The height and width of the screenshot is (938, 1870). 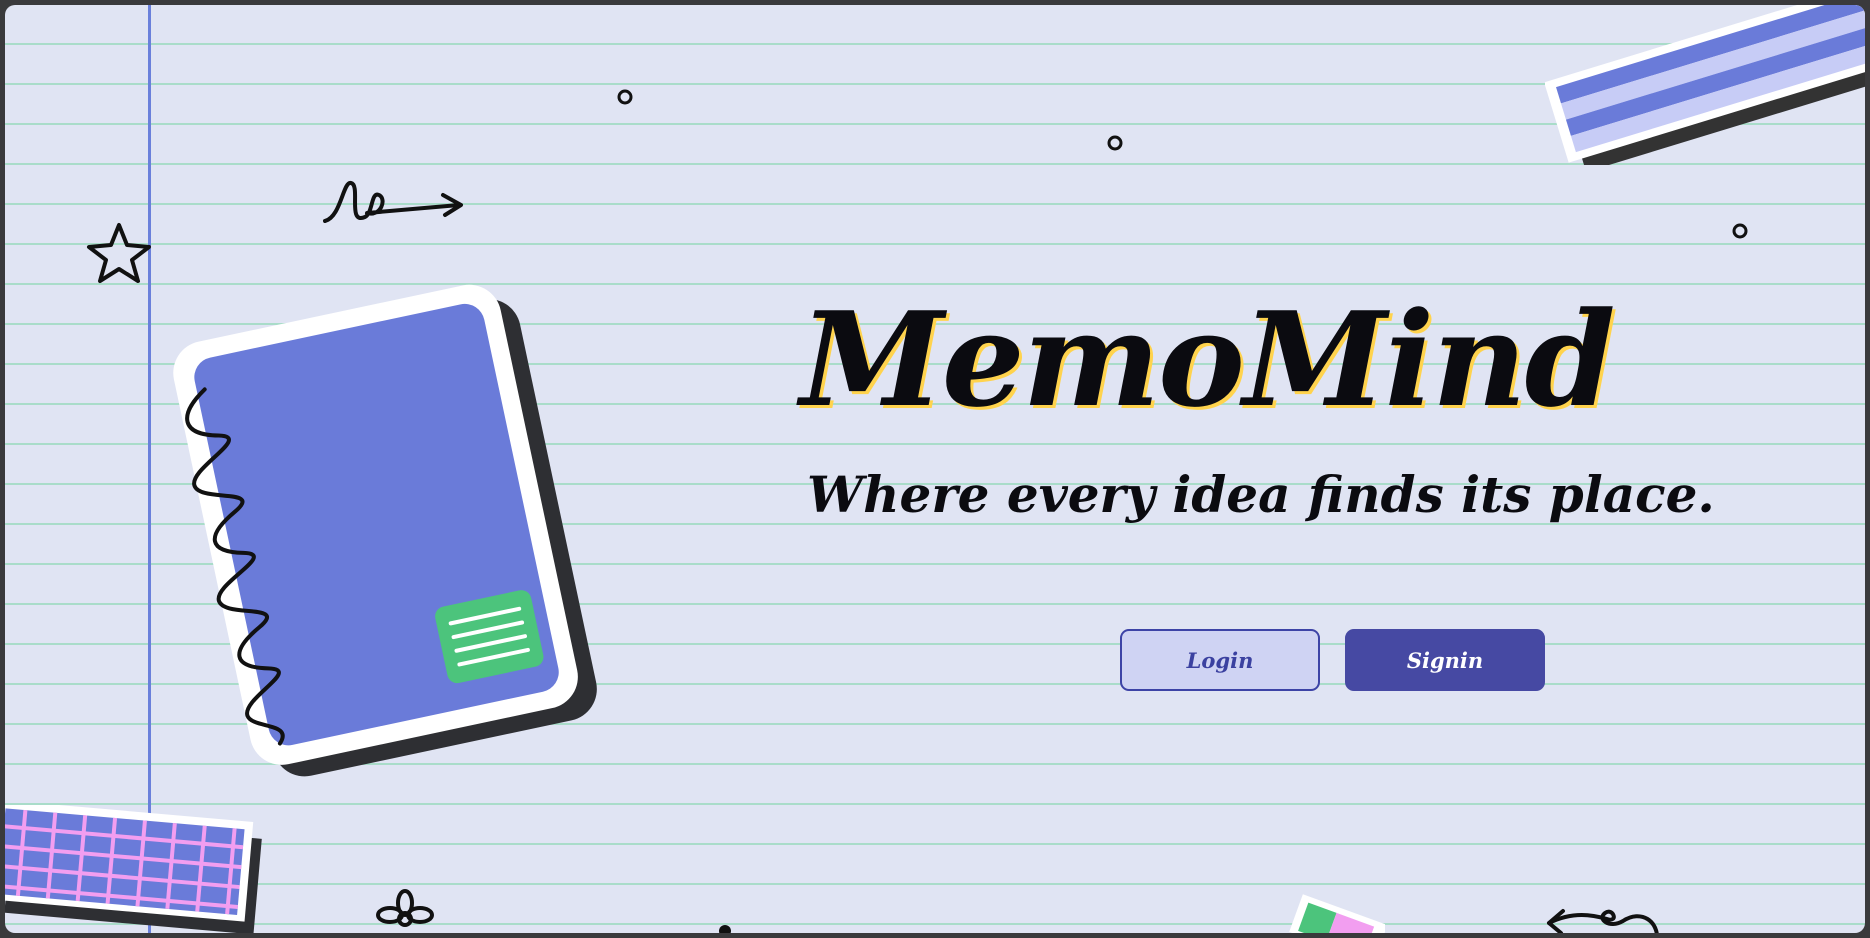 What do you see at coordinates (405, 908) in the screenshot?
I see `flower-icon` at bounding box center [405, 908].